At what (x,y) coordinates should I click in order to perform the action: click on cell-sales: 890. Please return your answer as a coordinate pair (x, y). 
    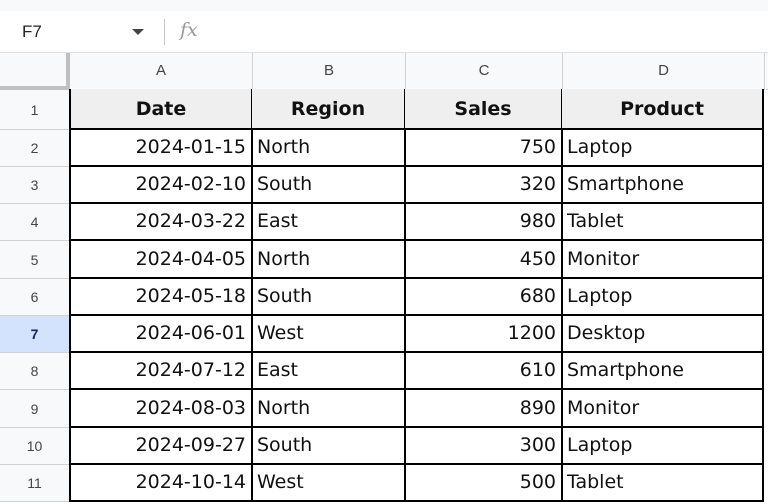
    Looking at the image, I should click on (484, 408).